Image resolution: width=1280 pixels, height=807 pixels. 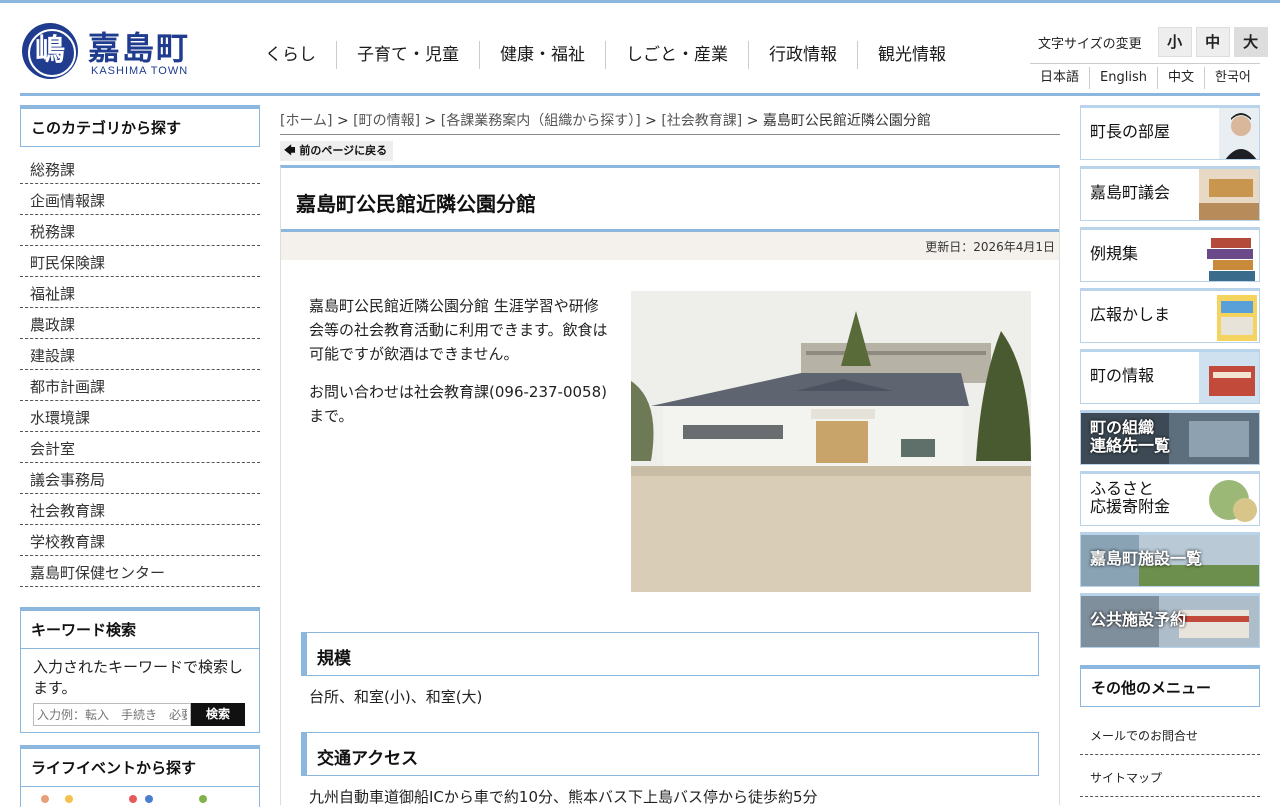 I want to click on global-nav: くらし 子育て・児童 健康・福祉 しごと・産業 行政情報 観光情報, so click(x=605, y=56).